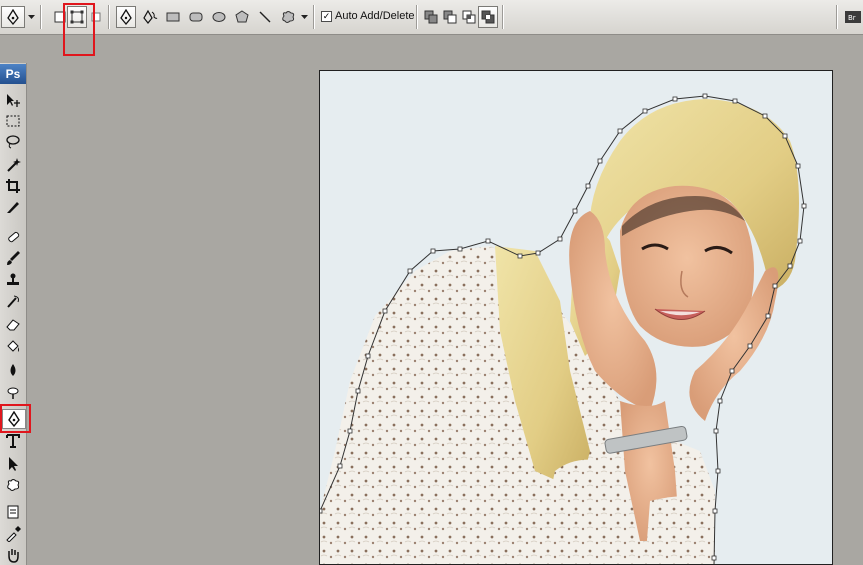 The height and width of the screenshot is (565, 863). What do you see at coordinates (15, 418) in the screenshot?
I see `pen-tool-highlight` at bounding box center [15, 418].